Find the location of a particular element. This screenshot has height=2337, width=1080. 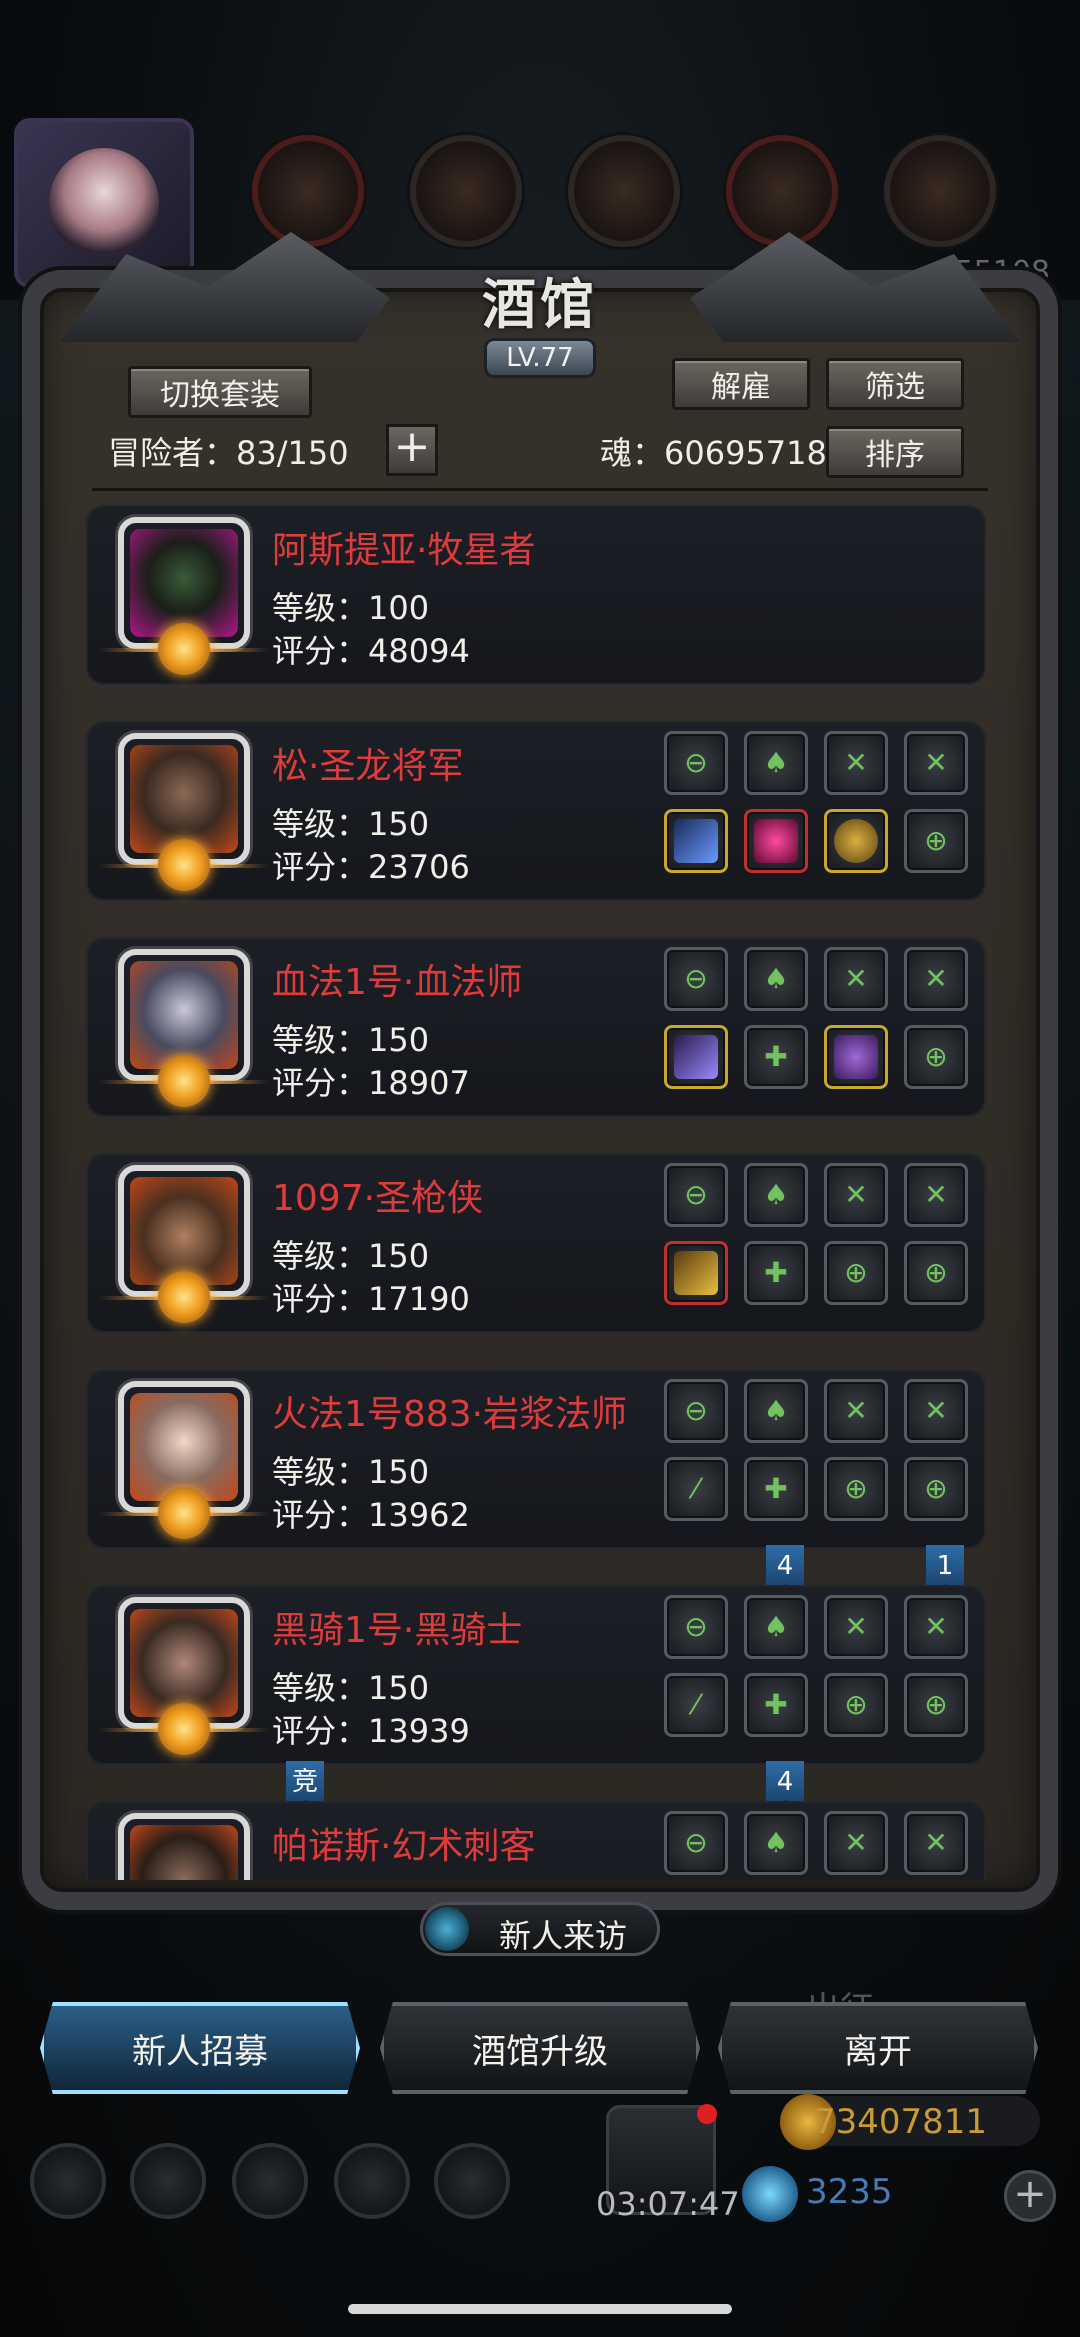

adventurer-count: 冒险者：83/150 is located at coordinates (228, 453).